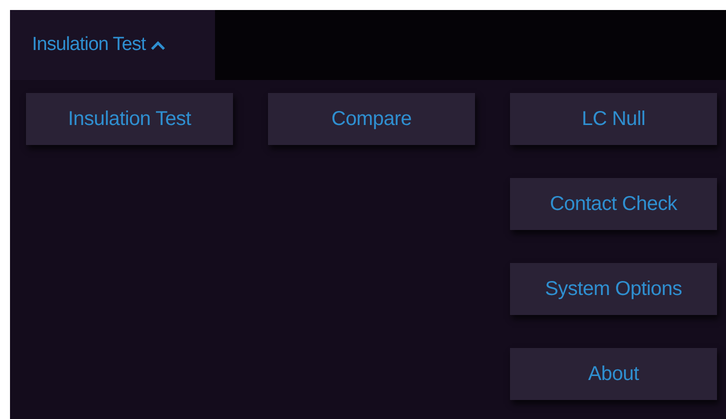 The image size is (726, 419). Describe the element at coordinates (613, 204) in the screenshot. I see `menu-button: Contact Check` at that location.